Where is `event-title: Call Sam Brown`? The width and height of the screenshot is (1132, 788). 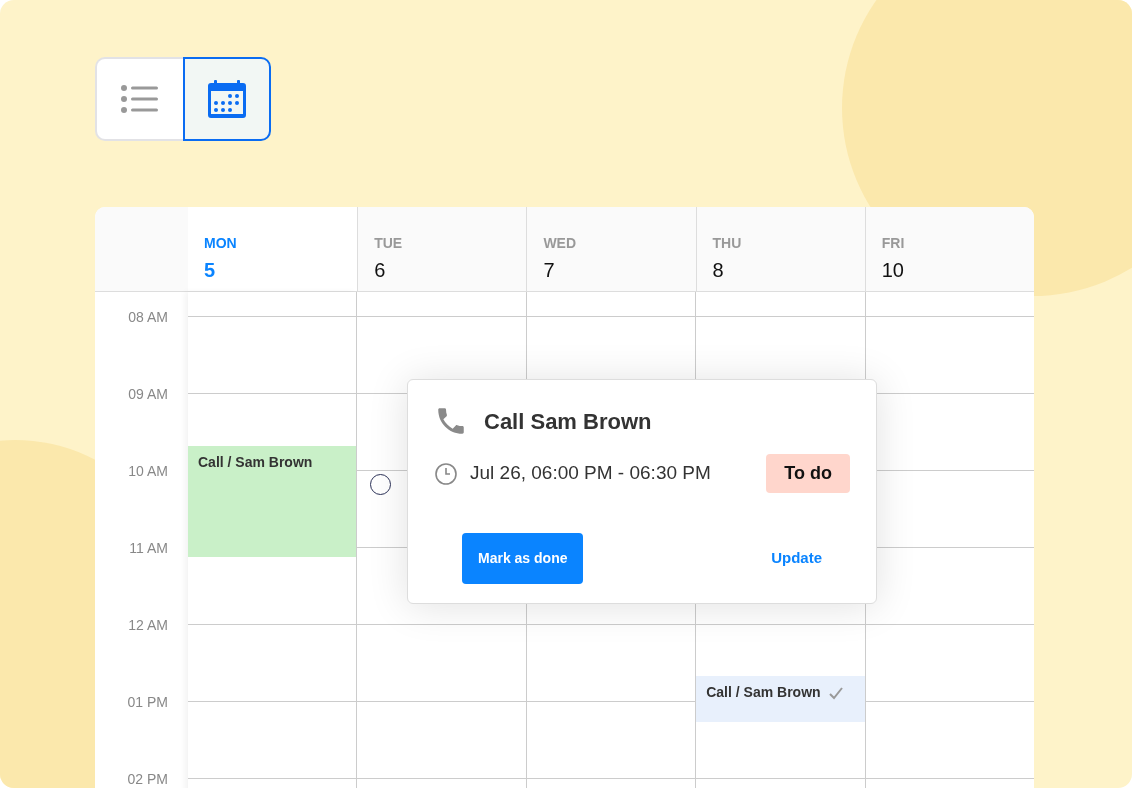 event-title: Call Sam Brown is located at coordinates (568, 421).